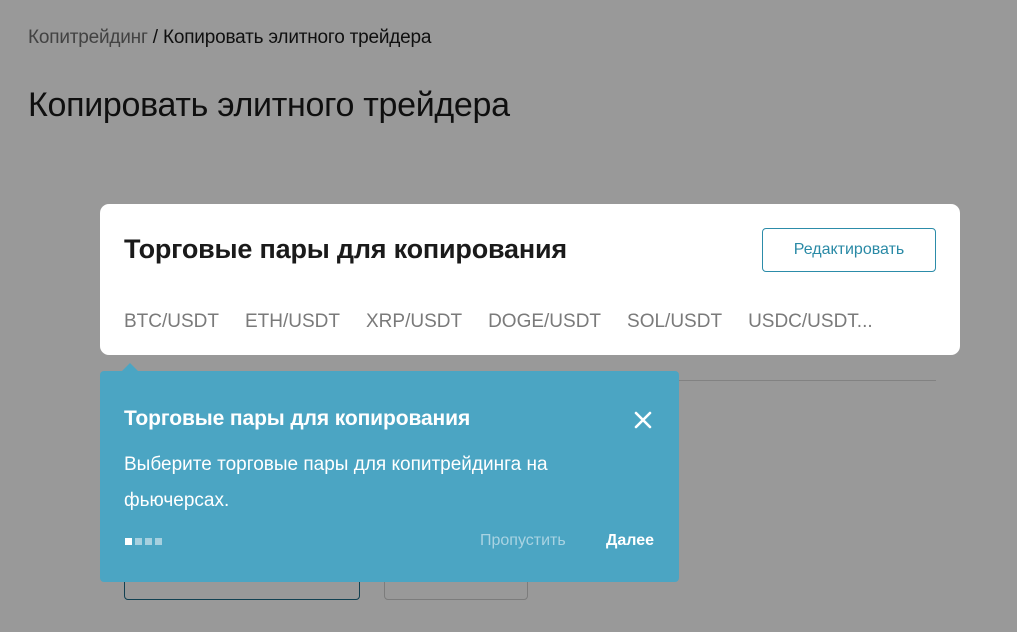 The width and height of the screenshot is (1017, 632). Describe the element at coordinates (297, 418) in the screenshot. I see `tooltip-title: Торговые пары для копирования` at that location.